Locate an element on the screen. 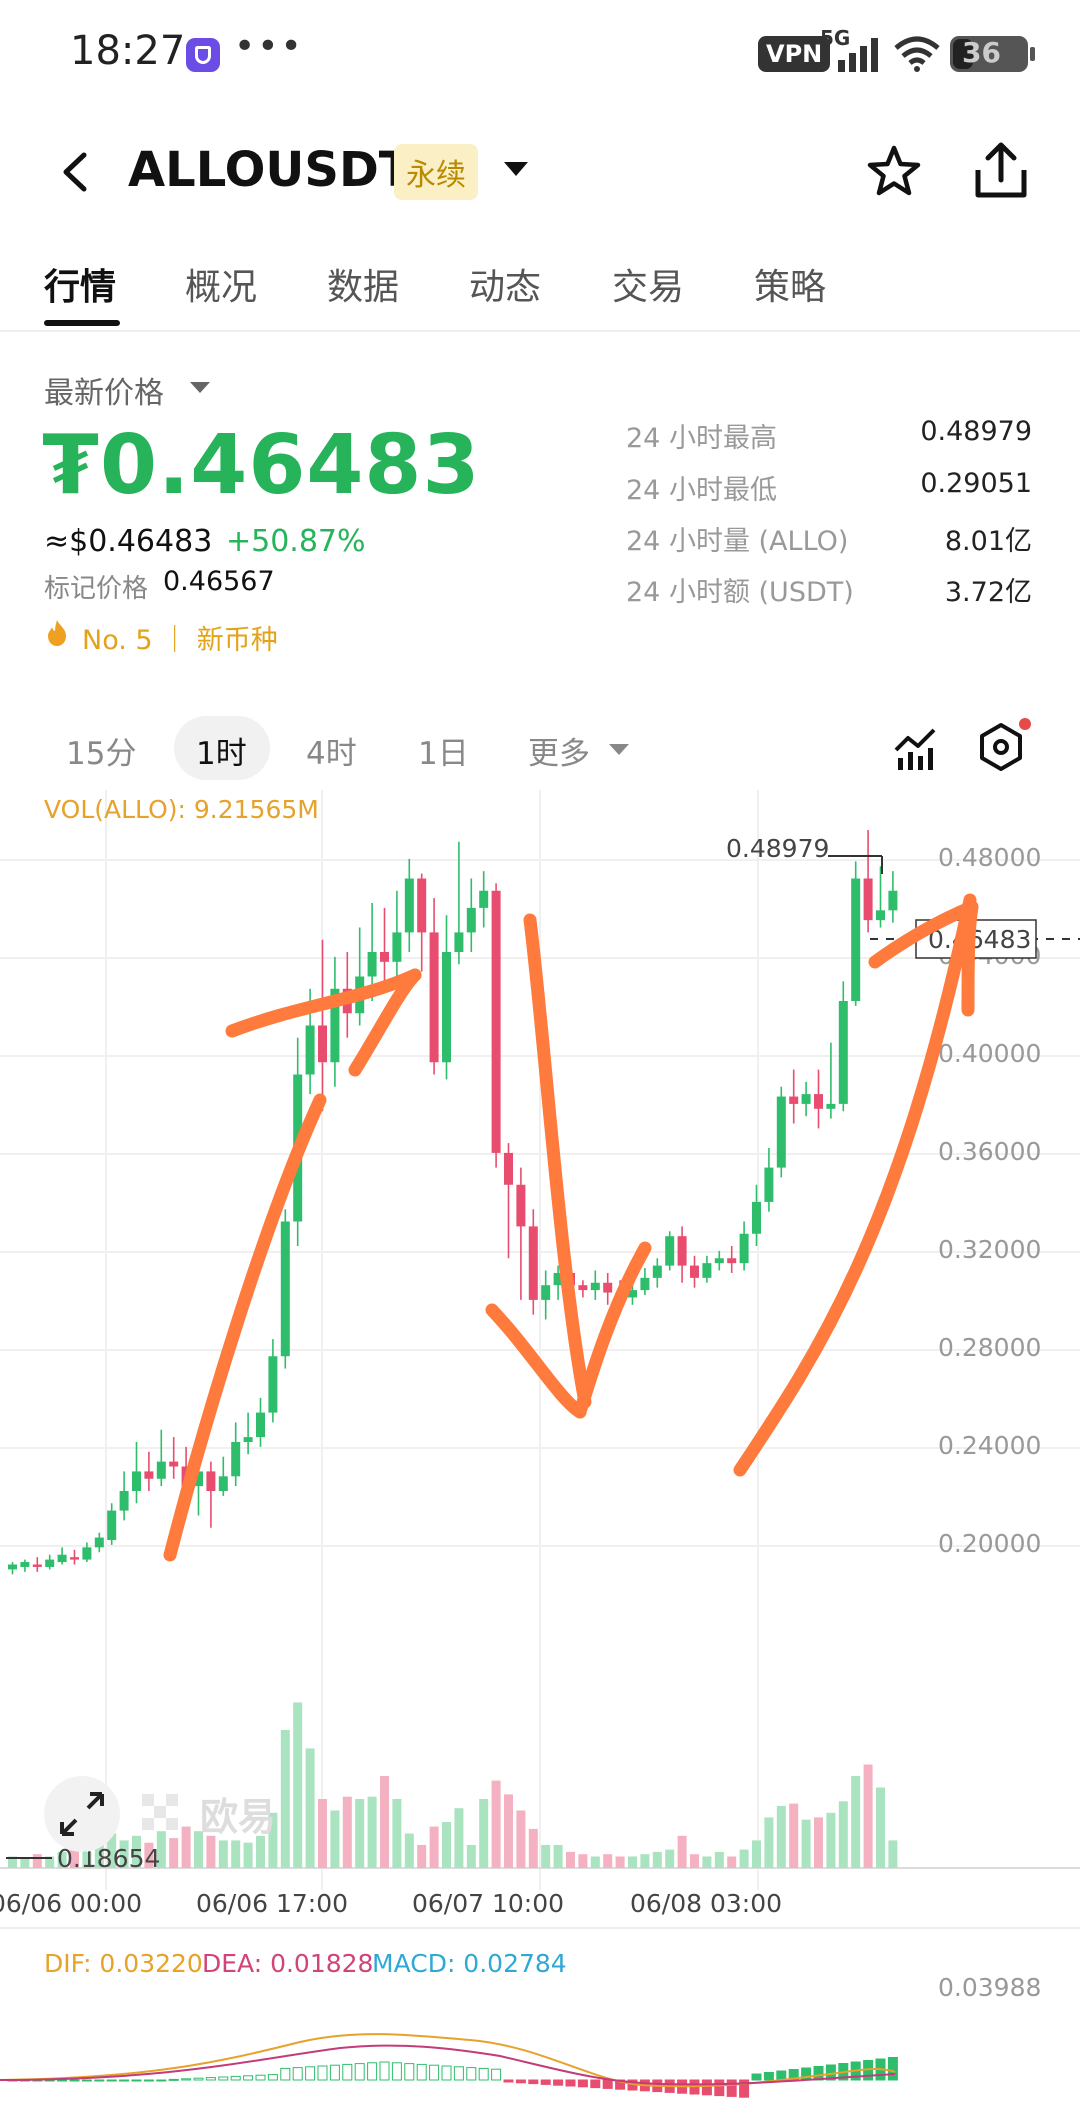 Image resolution: width=1080 pixels, height=2110 pixels. divider is located at coordinates (540, 331).